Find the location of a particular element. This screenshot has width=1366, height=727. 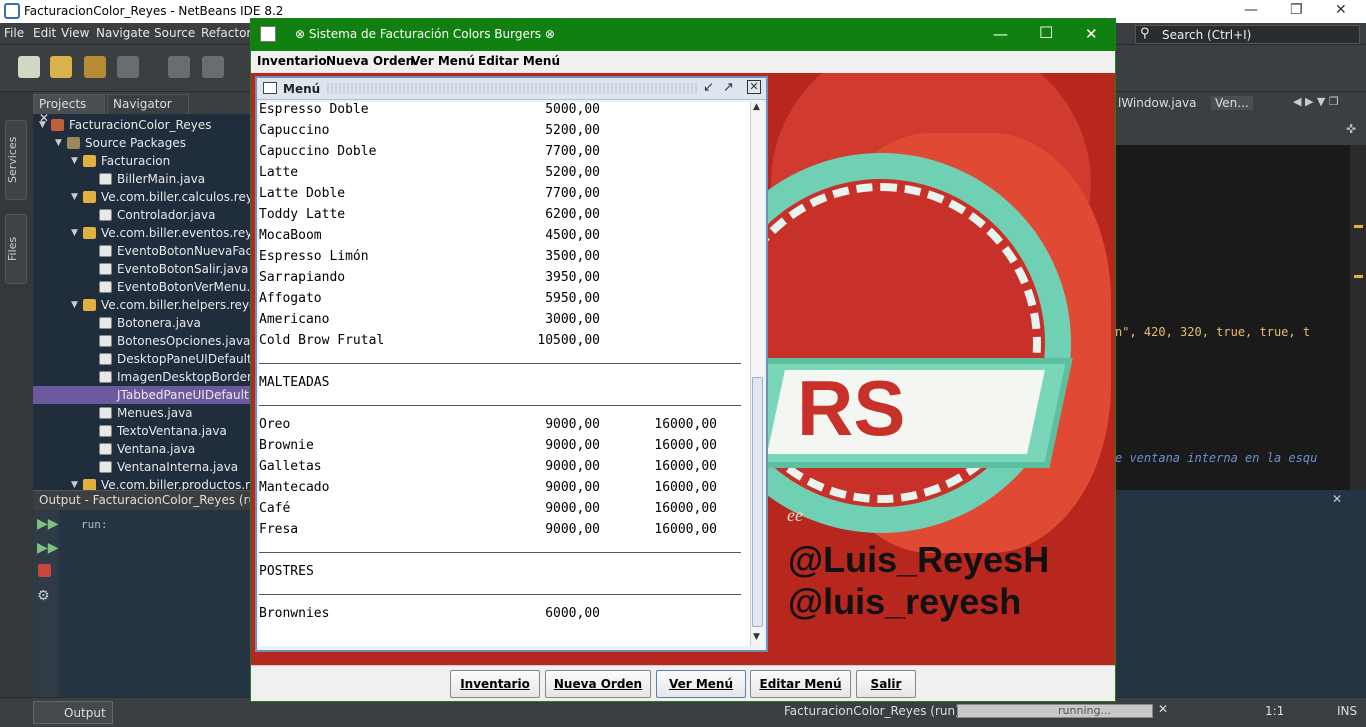

menu-source: Source is located at coordinates (174, 33).